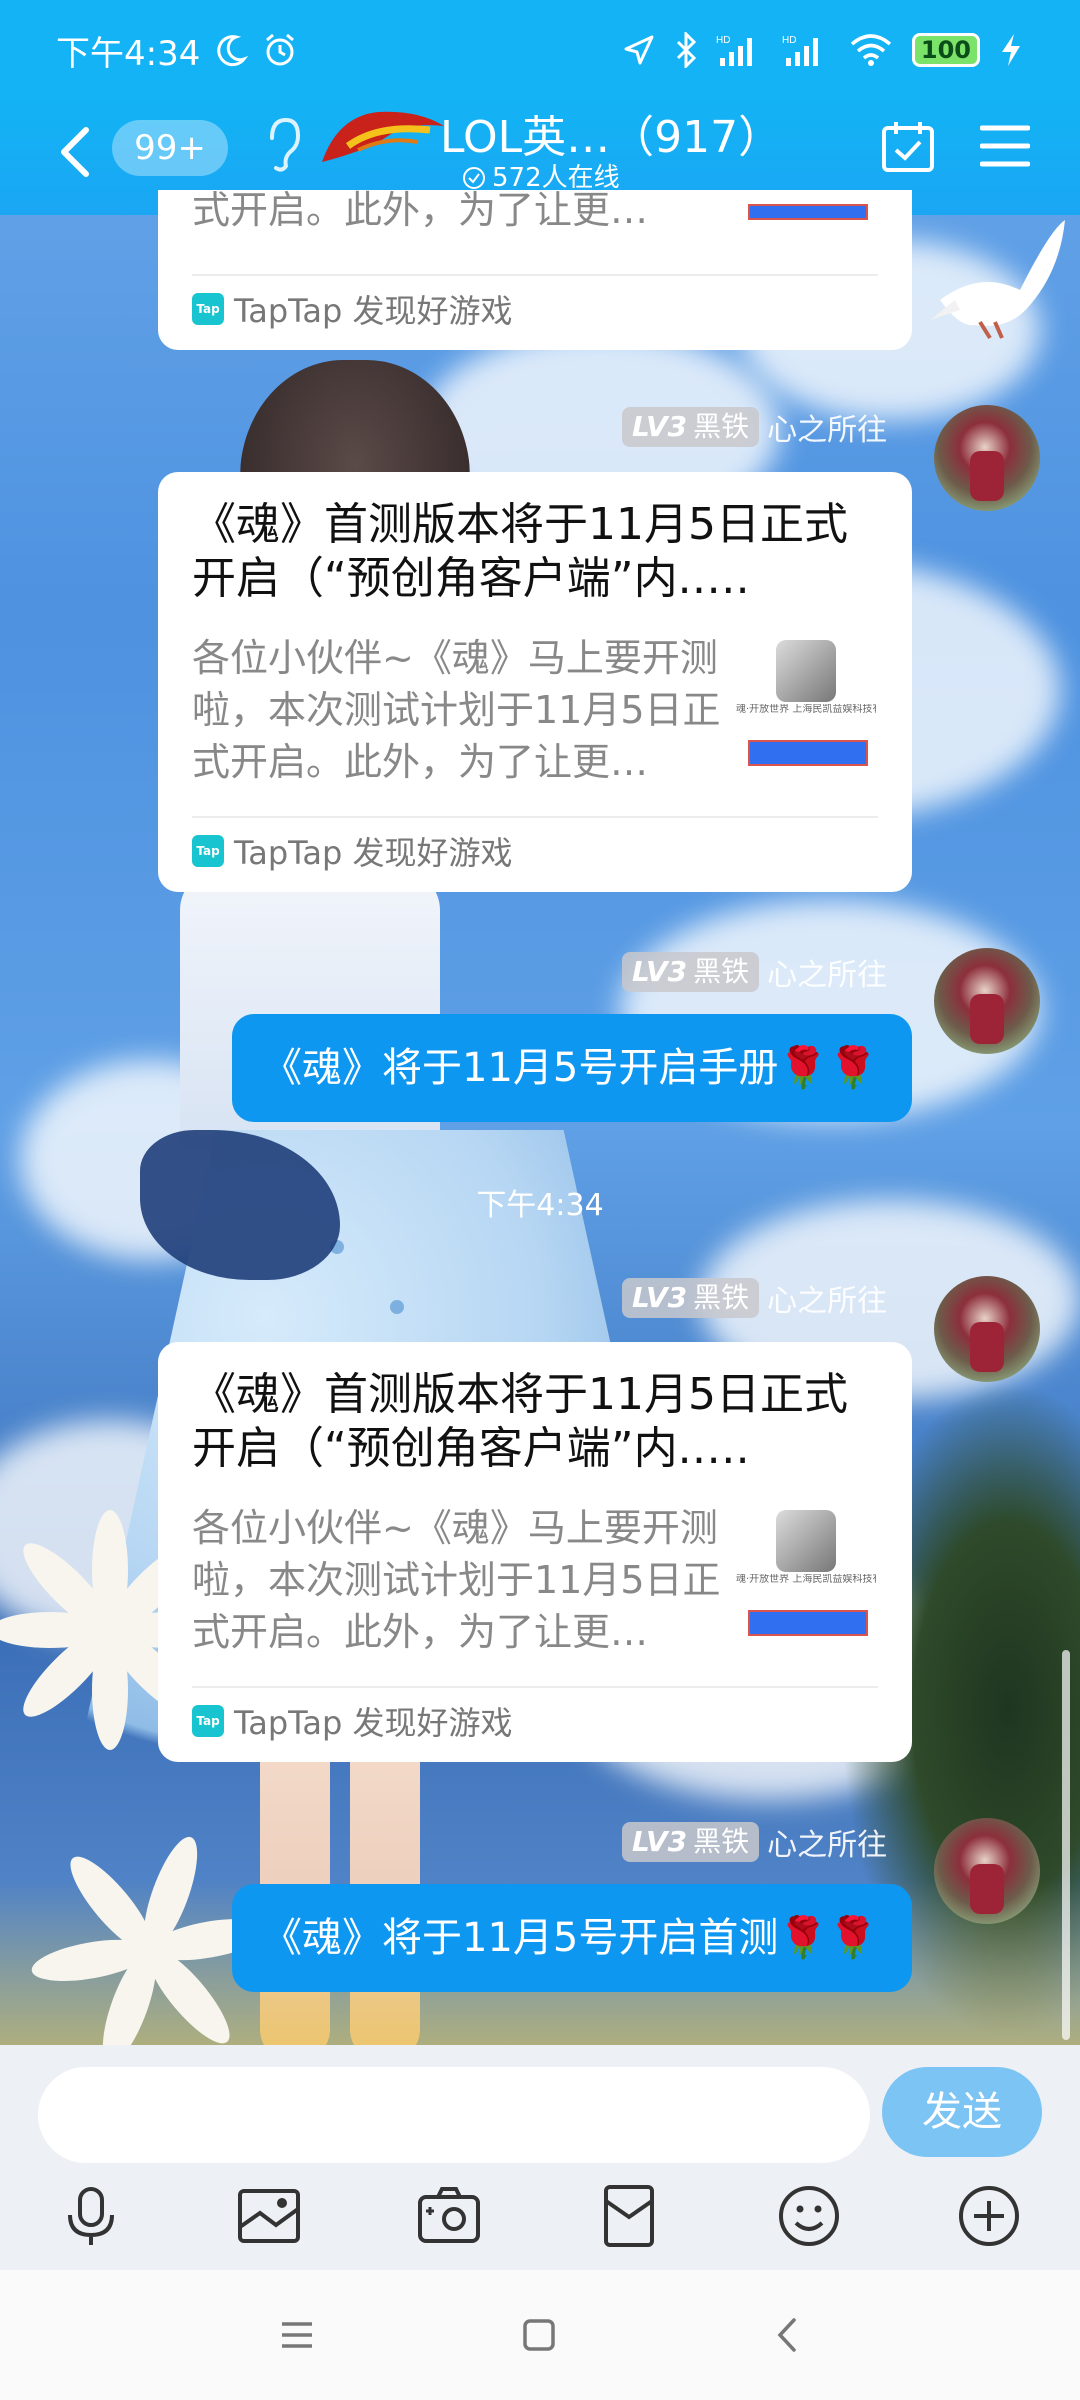 This screenshot has height=2400, width=1080. I want to click on text-message-bubble: 《魂》将于11月5号开启手册🌹🌹, so click(572, 1068).